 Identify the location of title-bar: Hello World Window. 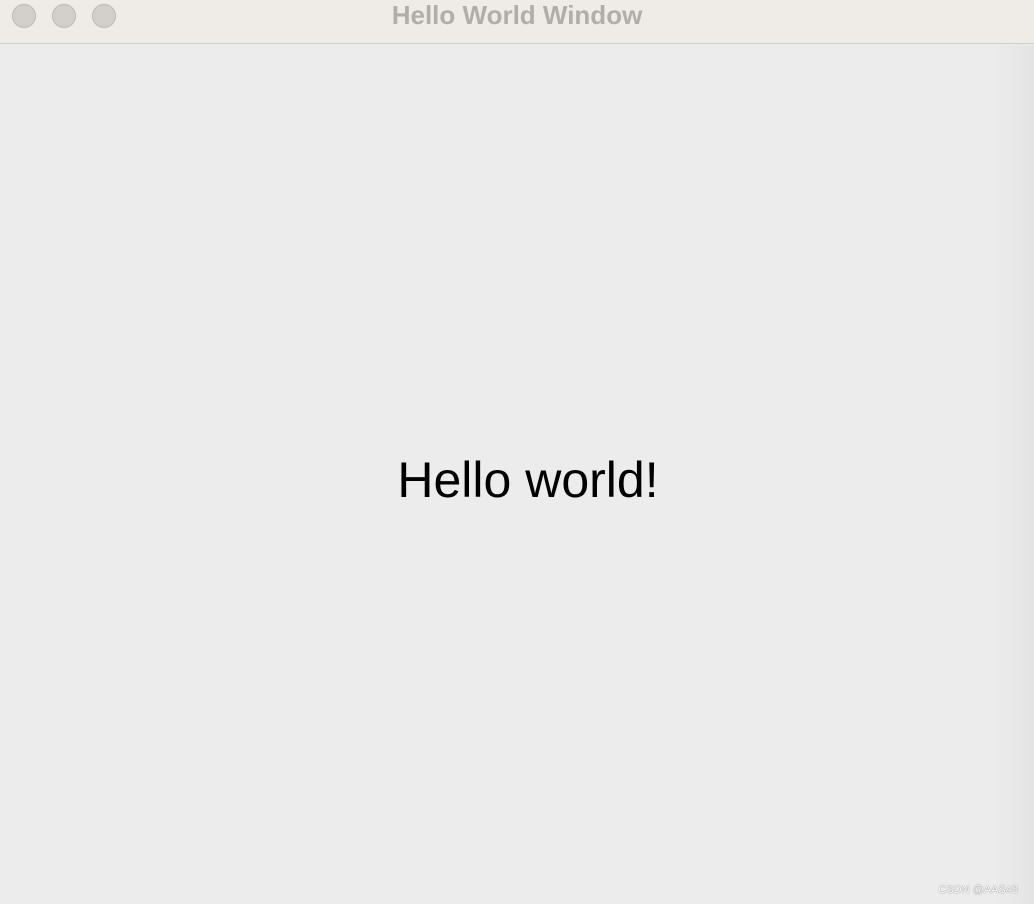
(517, 22).